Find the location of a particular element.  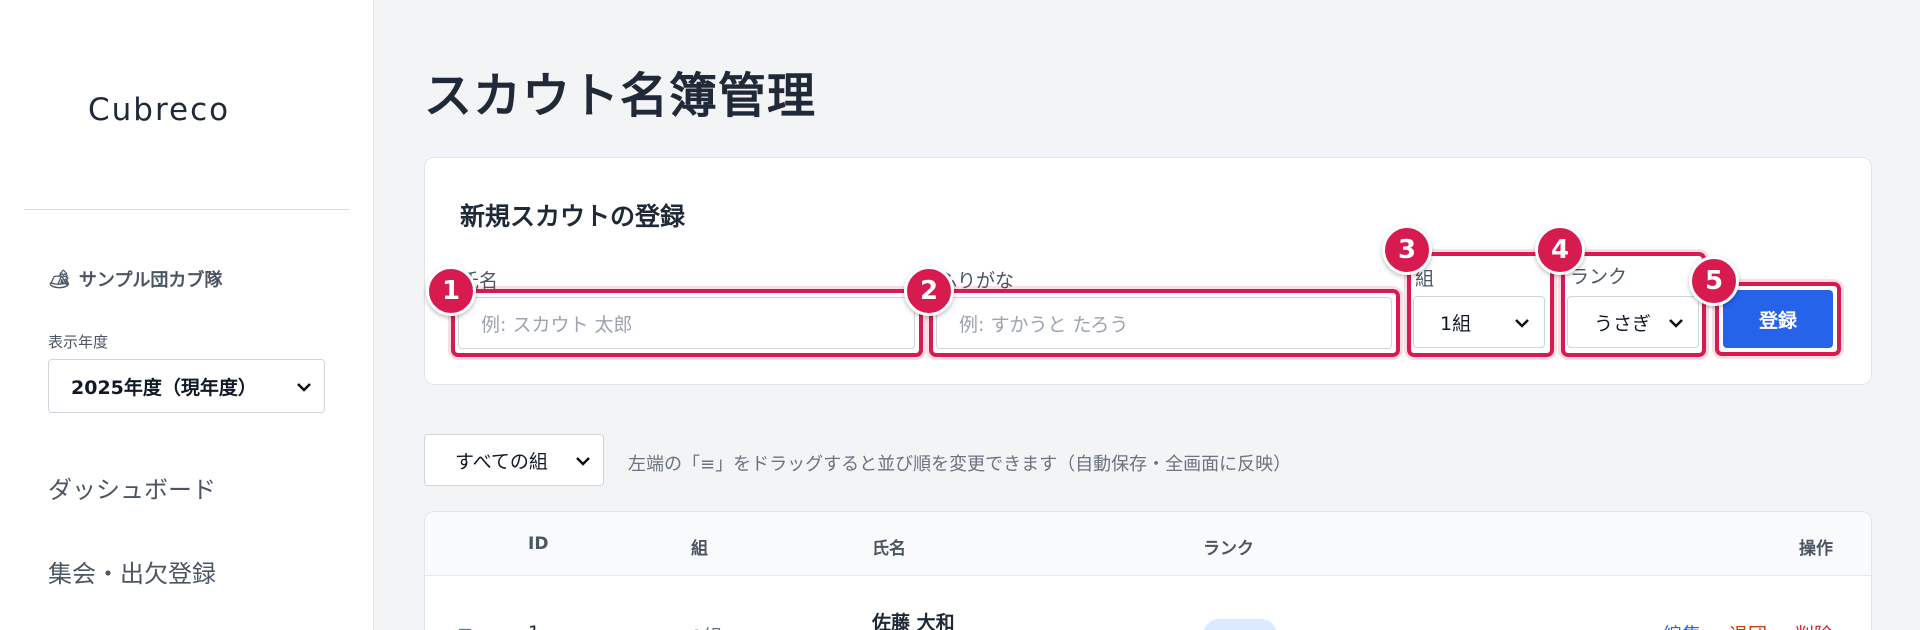

annotation-badge-2: 2 is located at coordinates (929, 291).